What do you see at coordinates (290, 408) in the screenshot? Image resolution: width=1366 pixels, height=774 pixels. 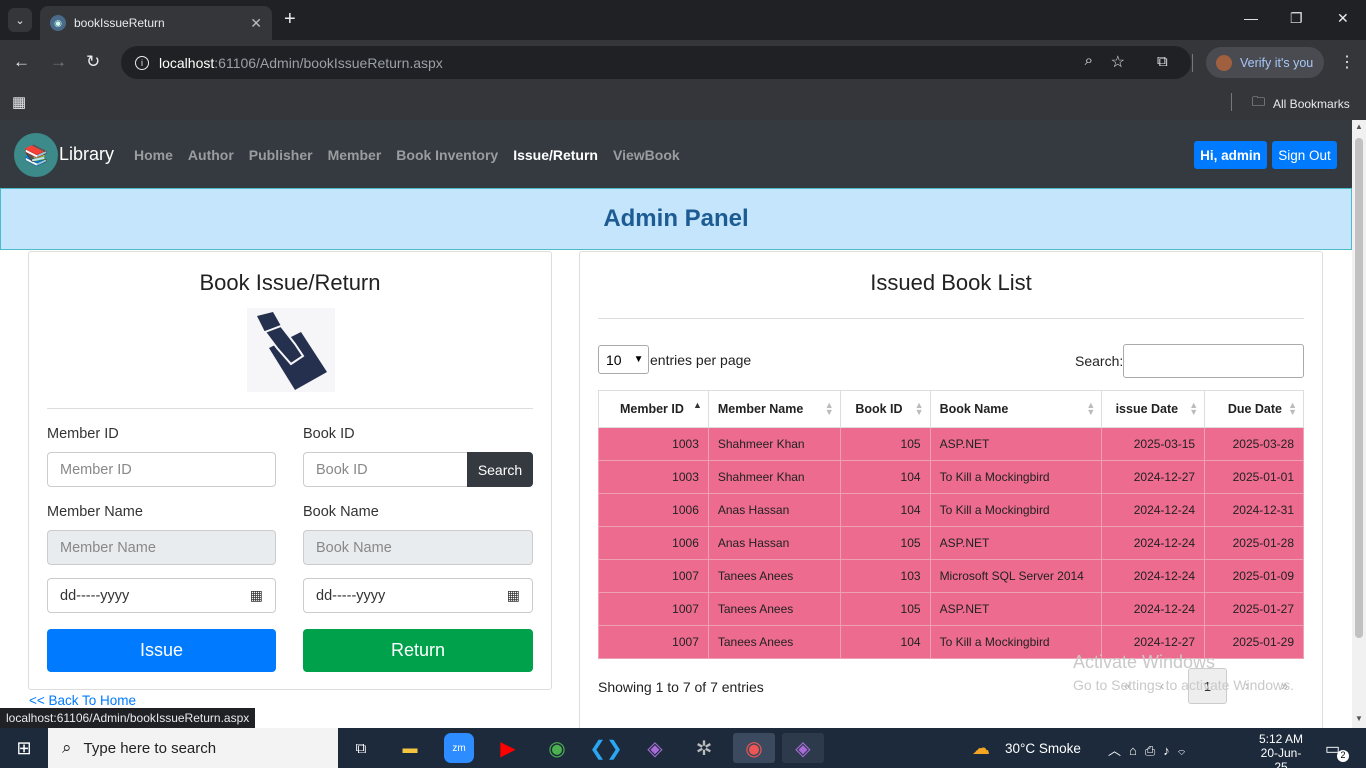 I see `card-divider` at bounding box center [290, 408].